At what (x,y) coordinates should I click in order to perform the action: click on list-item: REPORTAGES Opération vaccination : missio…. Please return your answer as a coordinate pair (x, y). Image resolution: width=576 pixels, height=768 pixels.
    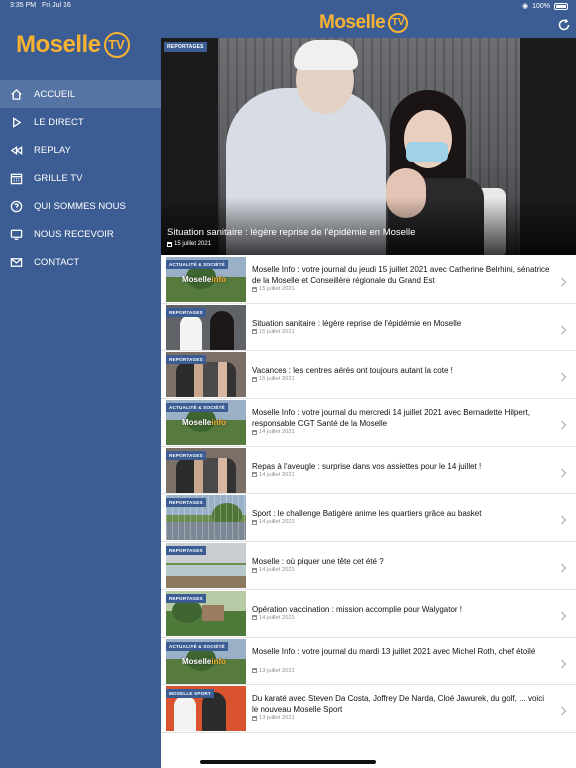
    Looking at the image, I should click on (368, 613).